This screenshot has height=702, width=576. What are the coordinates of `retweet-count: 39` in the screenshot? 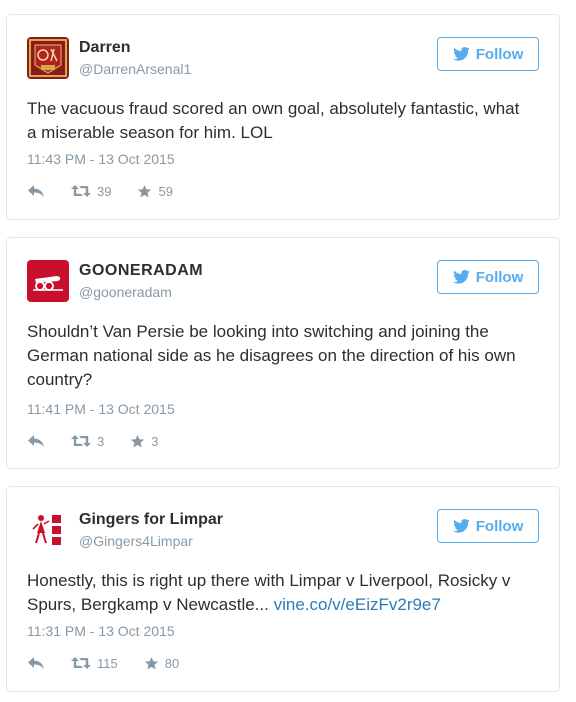 It's located at (104, 191).